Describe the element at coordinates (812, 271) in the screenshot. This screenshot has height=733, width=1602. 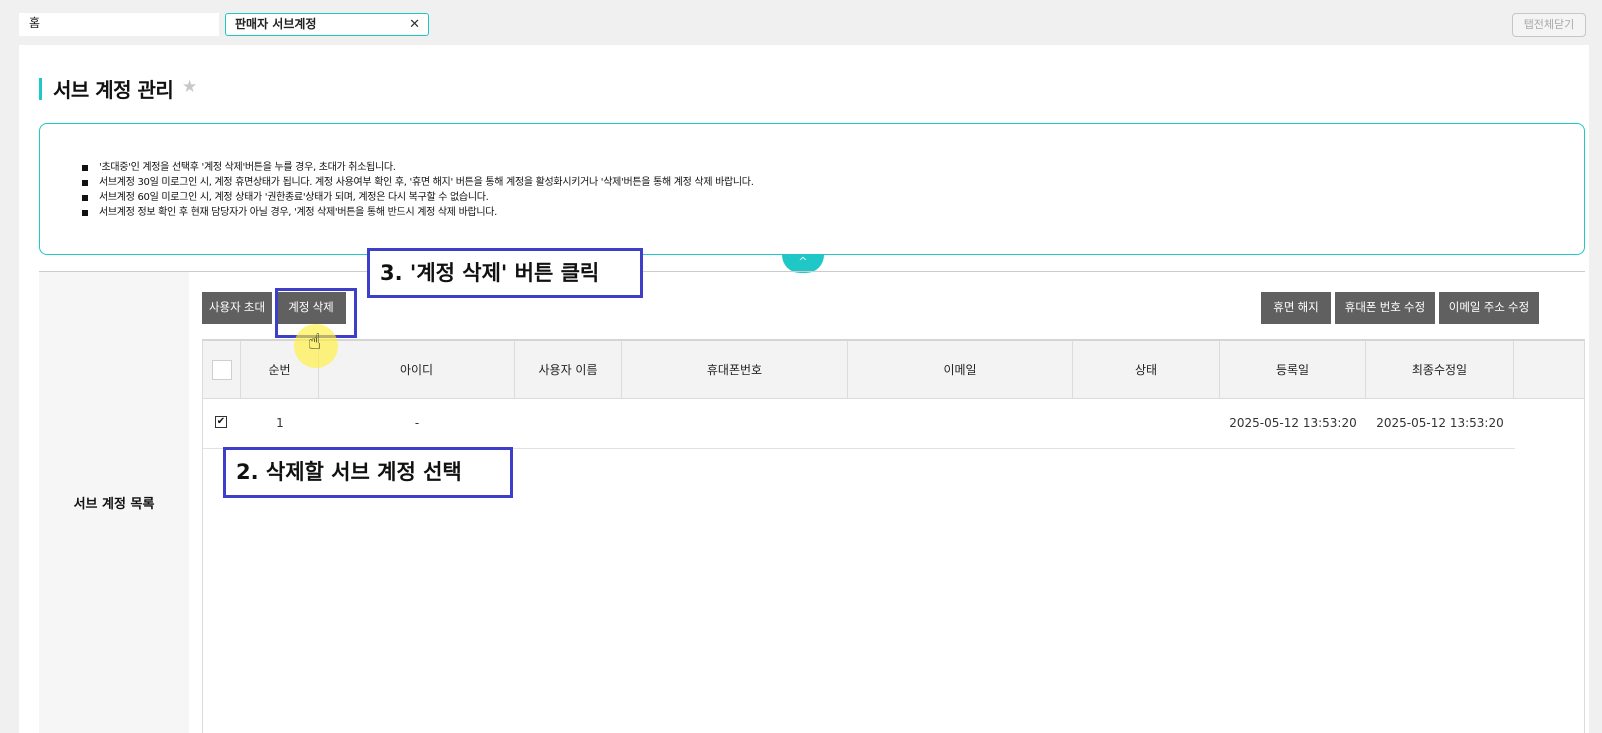
I see `divider` at that location.